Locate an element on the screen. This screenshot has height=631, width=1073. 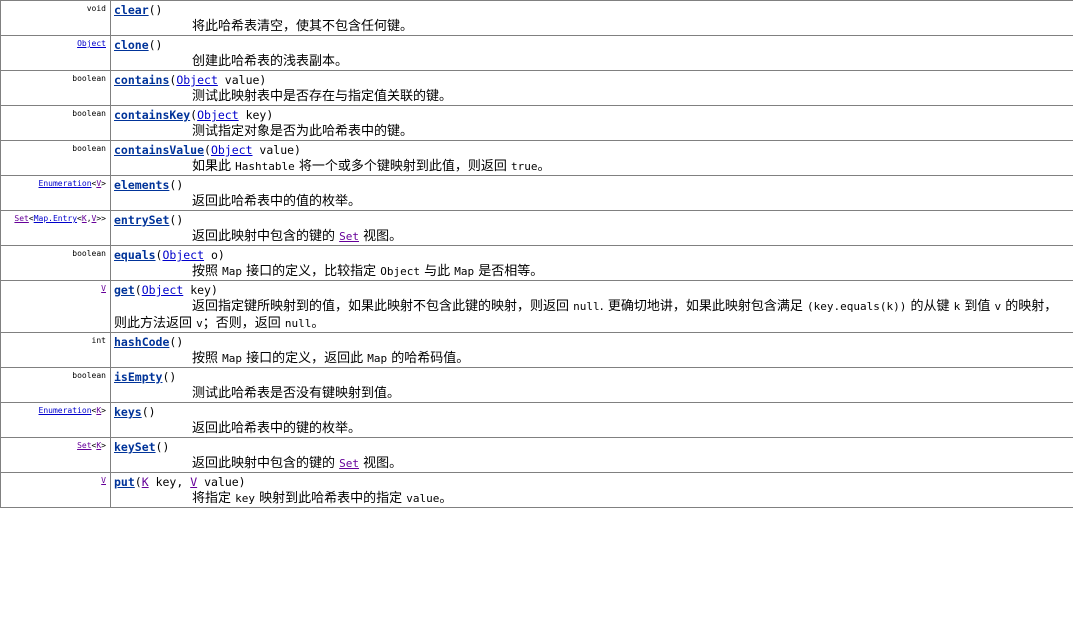
code-text: value is located at coordinates (423, 498).